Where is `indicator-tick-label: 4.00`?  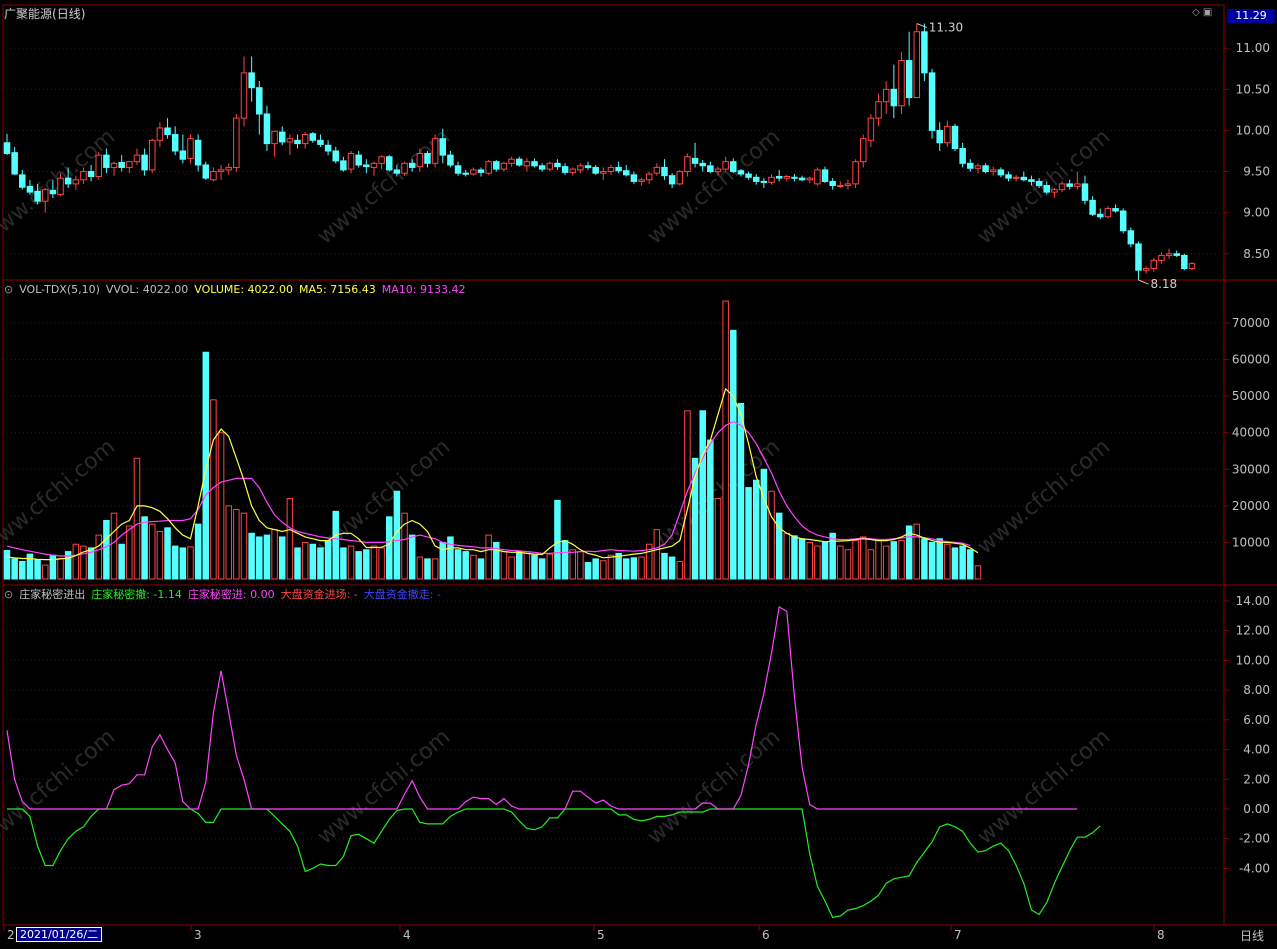
indicator-tick-label: 4.00 is located at coordinates (1256, 750).